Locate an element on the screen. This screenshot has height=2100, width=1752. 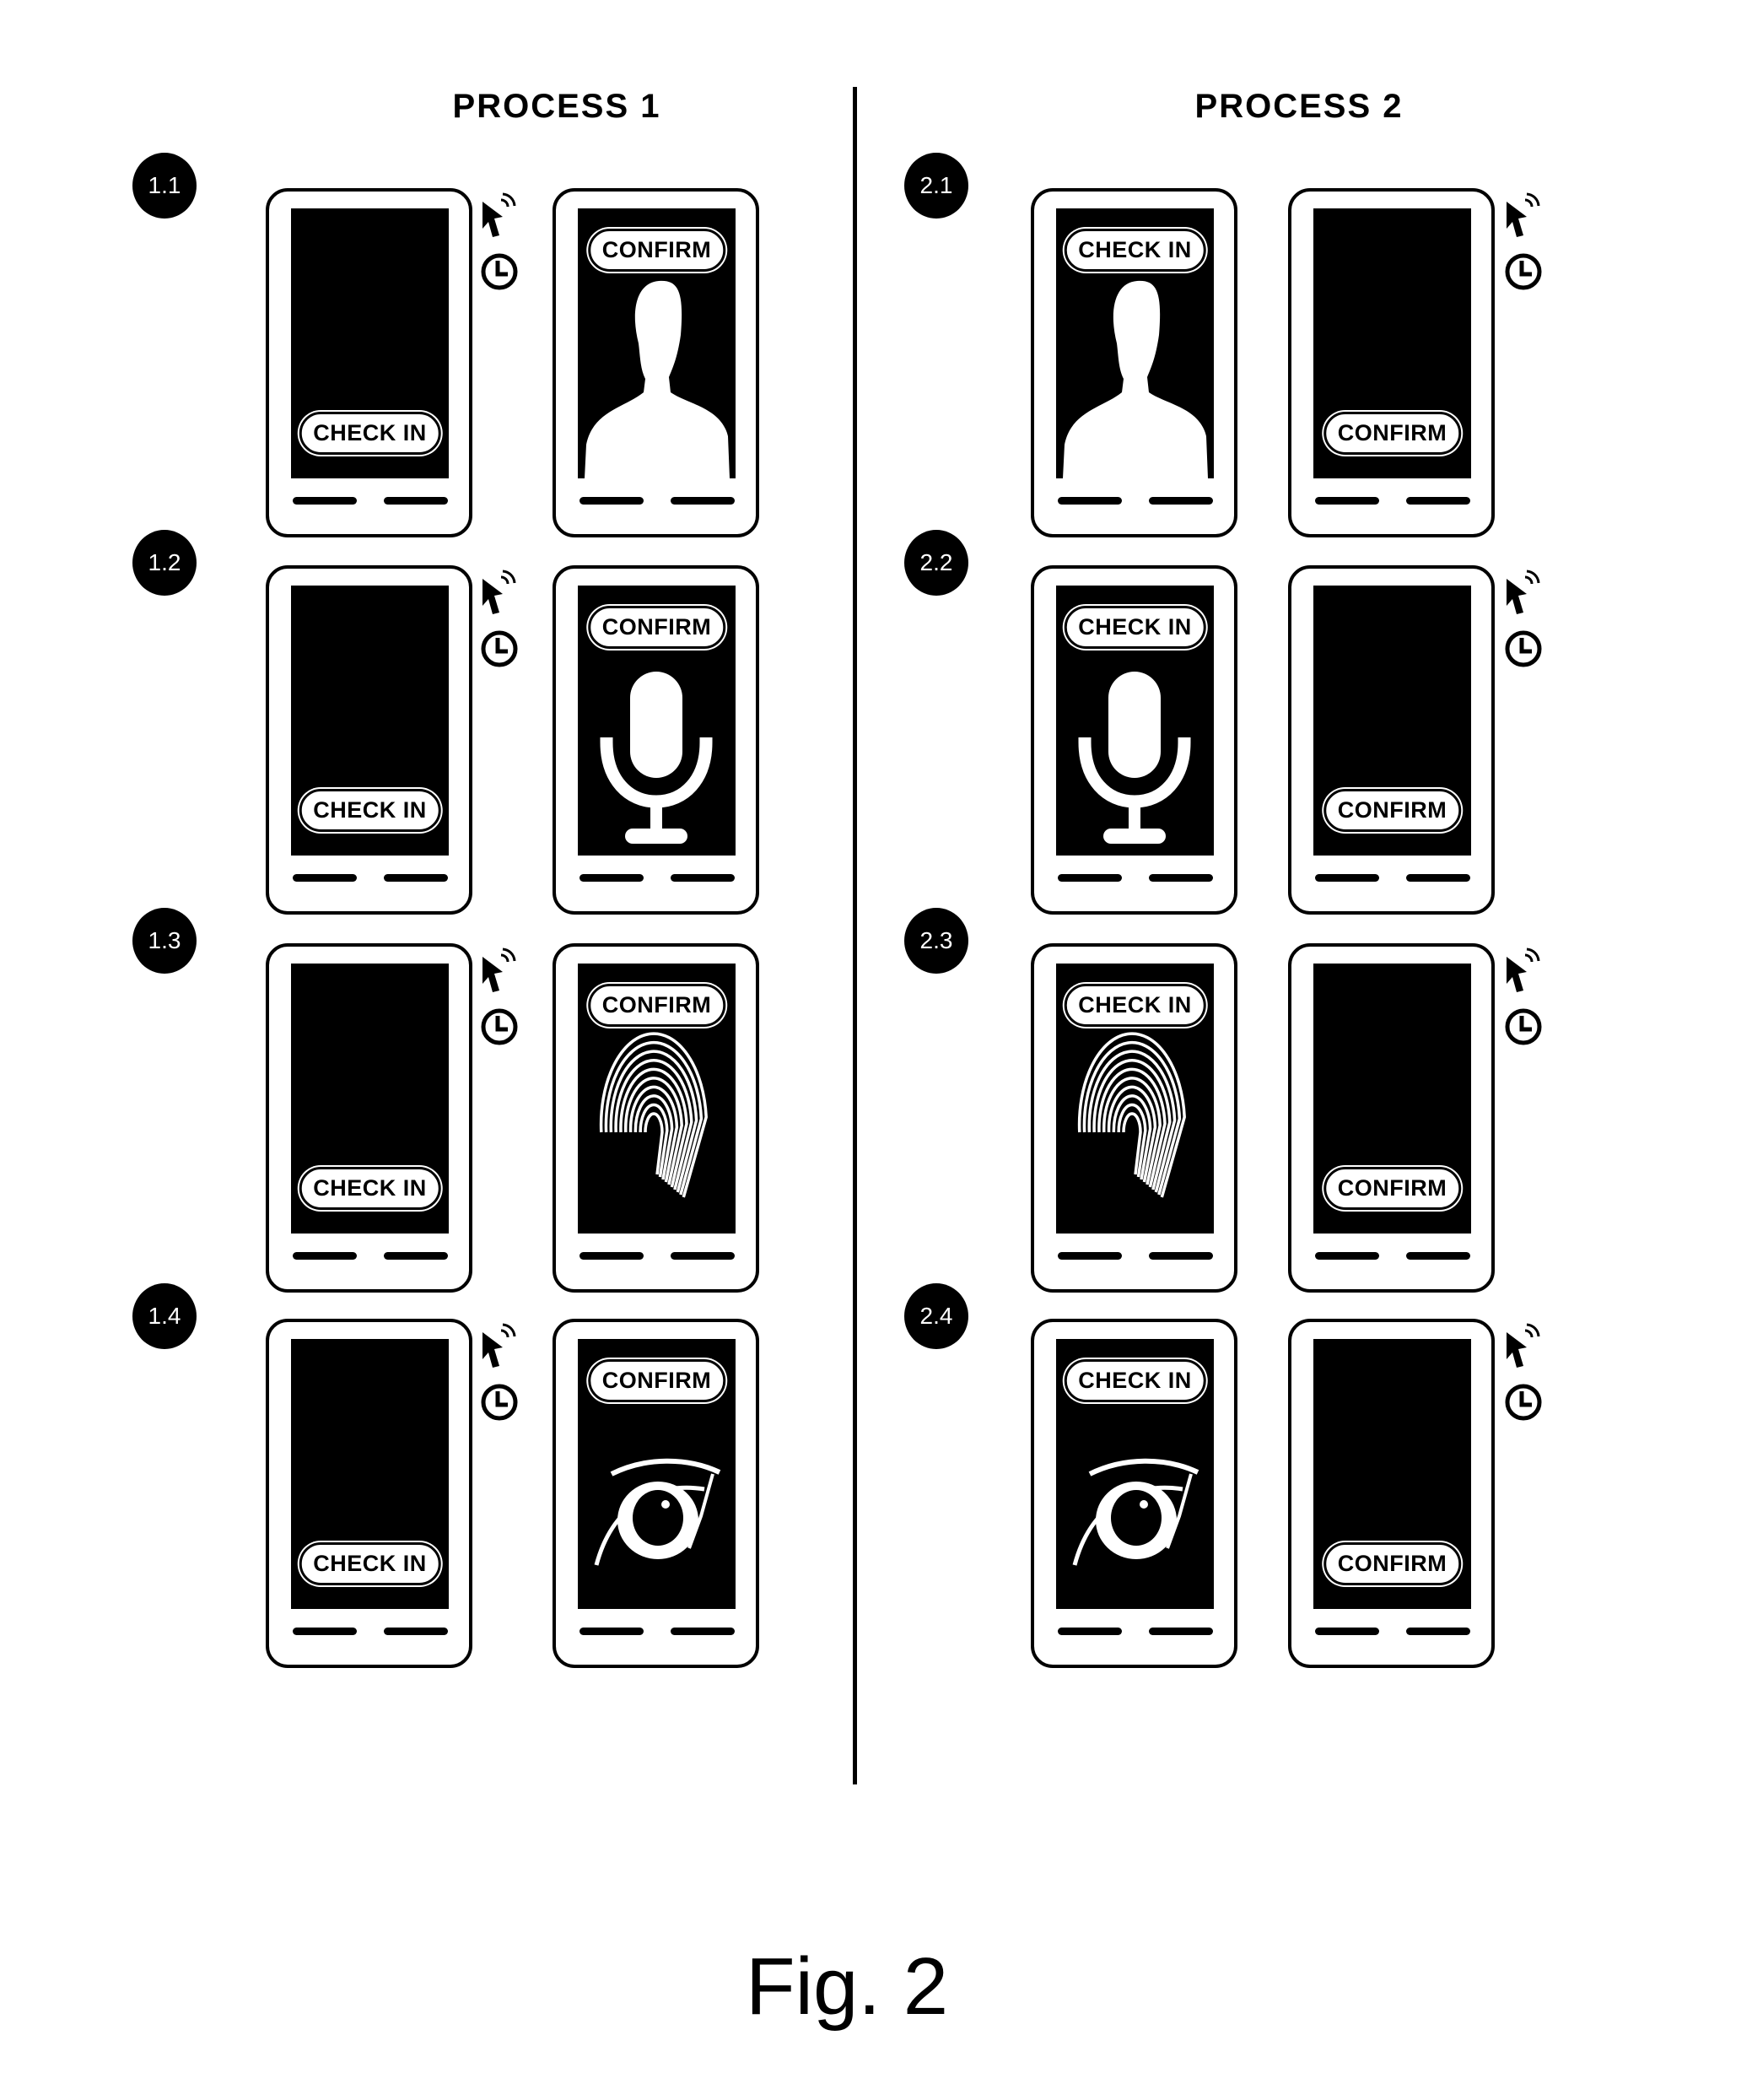
step-badge: 2.1 is located at coordinates (936, 186).